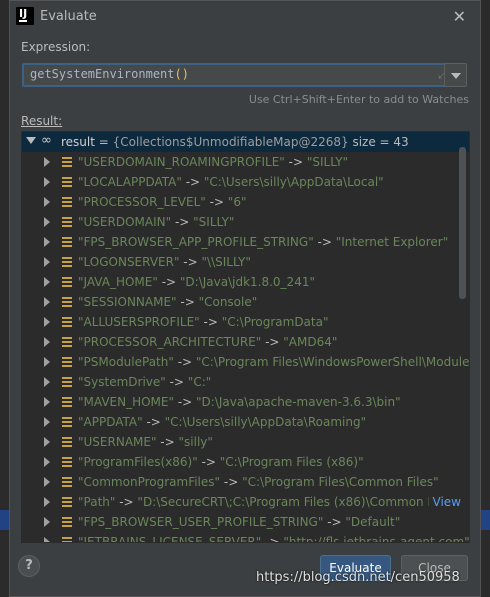 This screenshot has width=490, height=597. What do you see at coordinates (228, 302) in the screenshot?
I see `entry-value: "Console"` at bounding box center [228, 302].